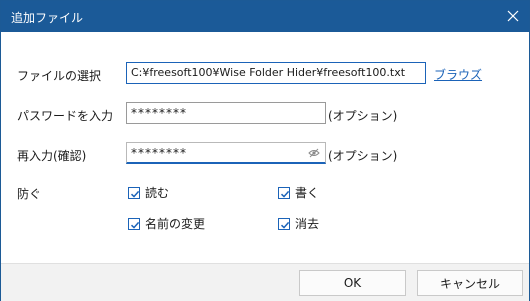 The height and width of the screenshot is (301, 530). Describe the element at coordinates (352, 283) in the screenshot. I see `ok-button: OK` at that location.